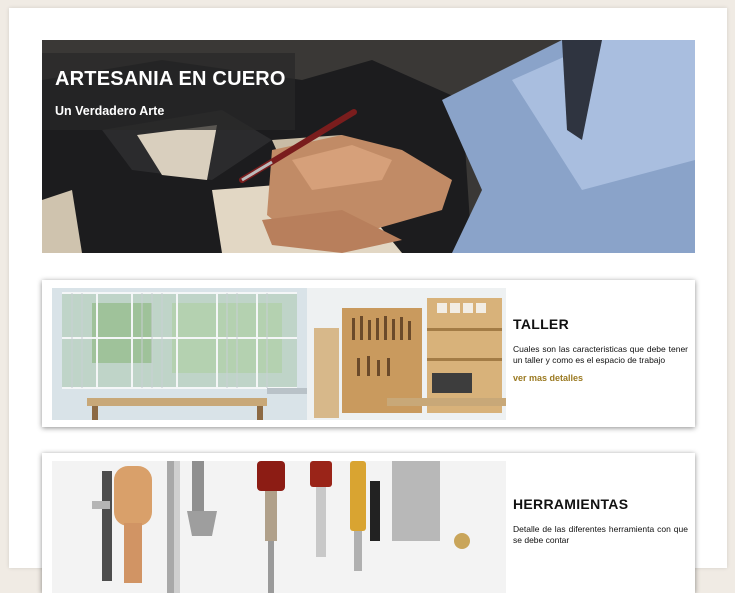 The image size is (735, 593). Describe the element at coordinates (571, 504) in the screenshot. I see `card-title: HERRAMIENTAS` at that location.